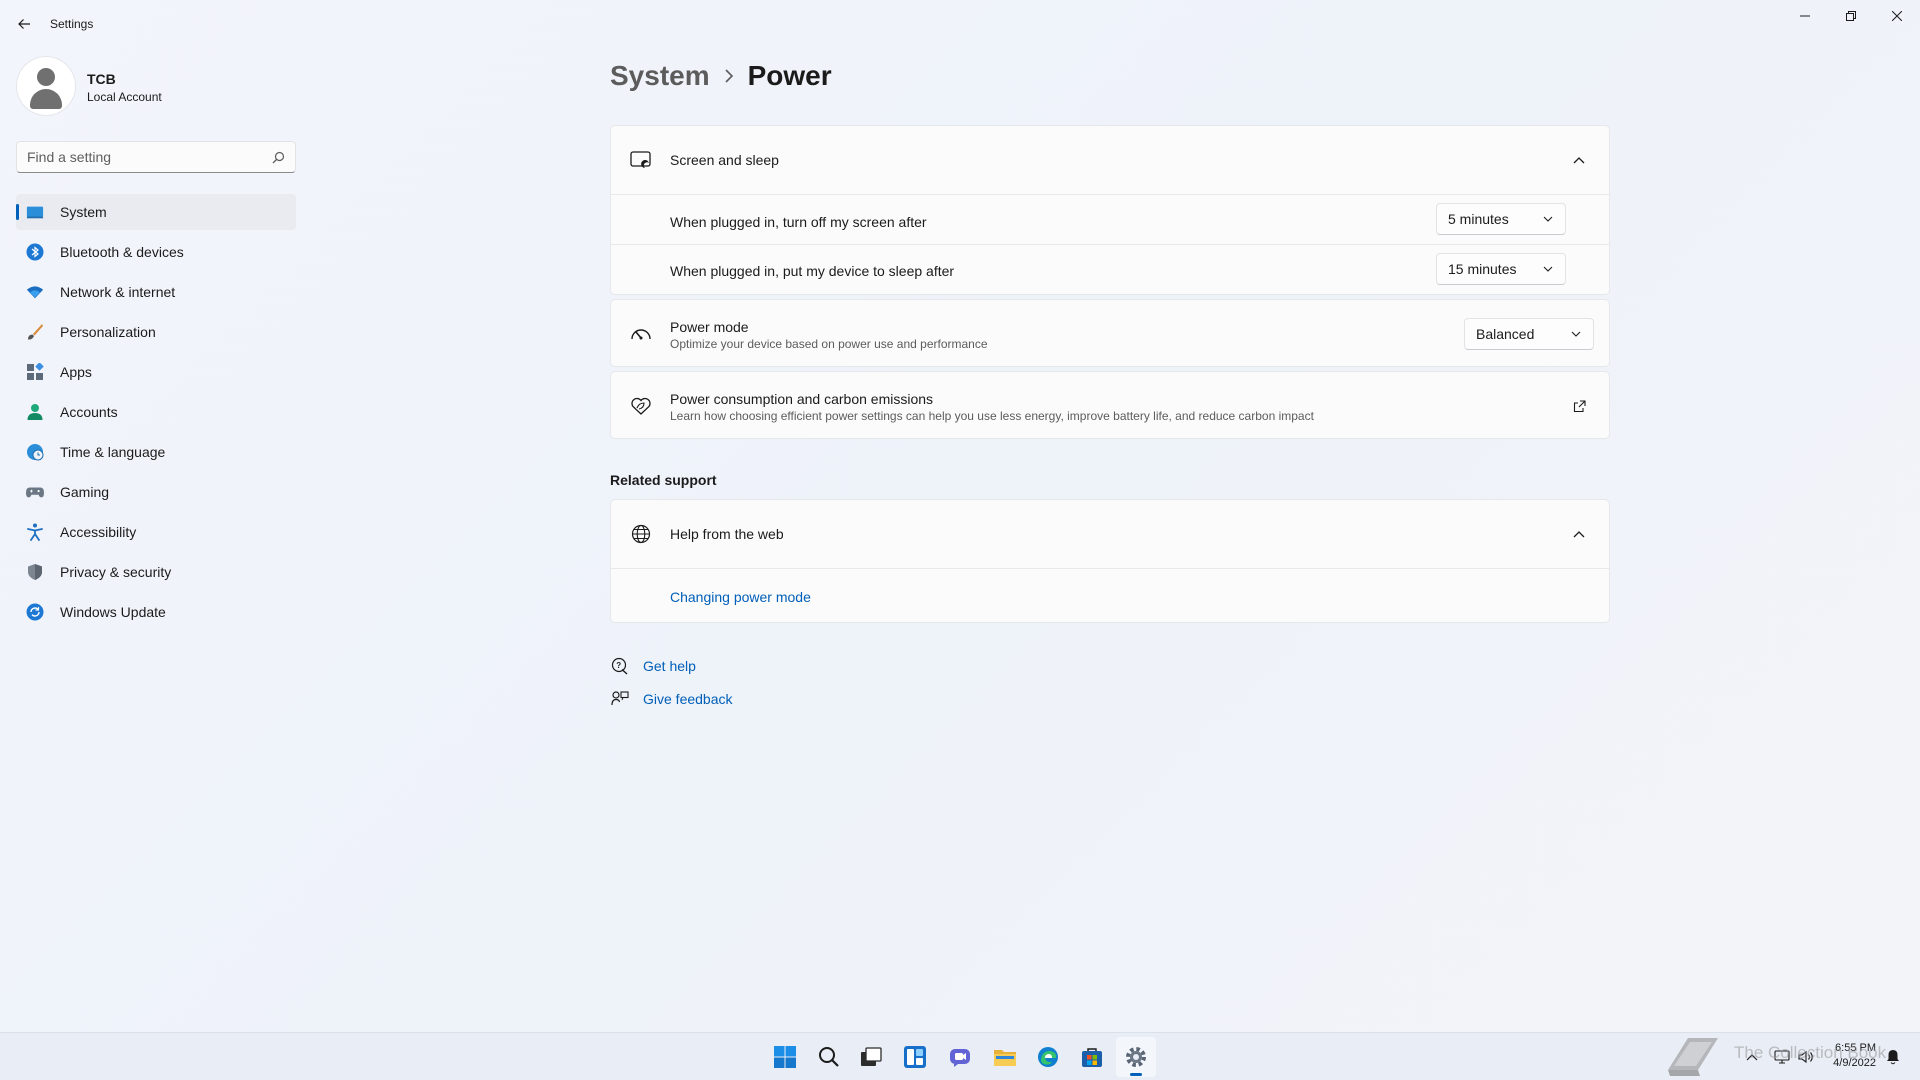 The height and width of the screenshot is (1080, 1920). I want to click on restore-button, so click(1851, 16).